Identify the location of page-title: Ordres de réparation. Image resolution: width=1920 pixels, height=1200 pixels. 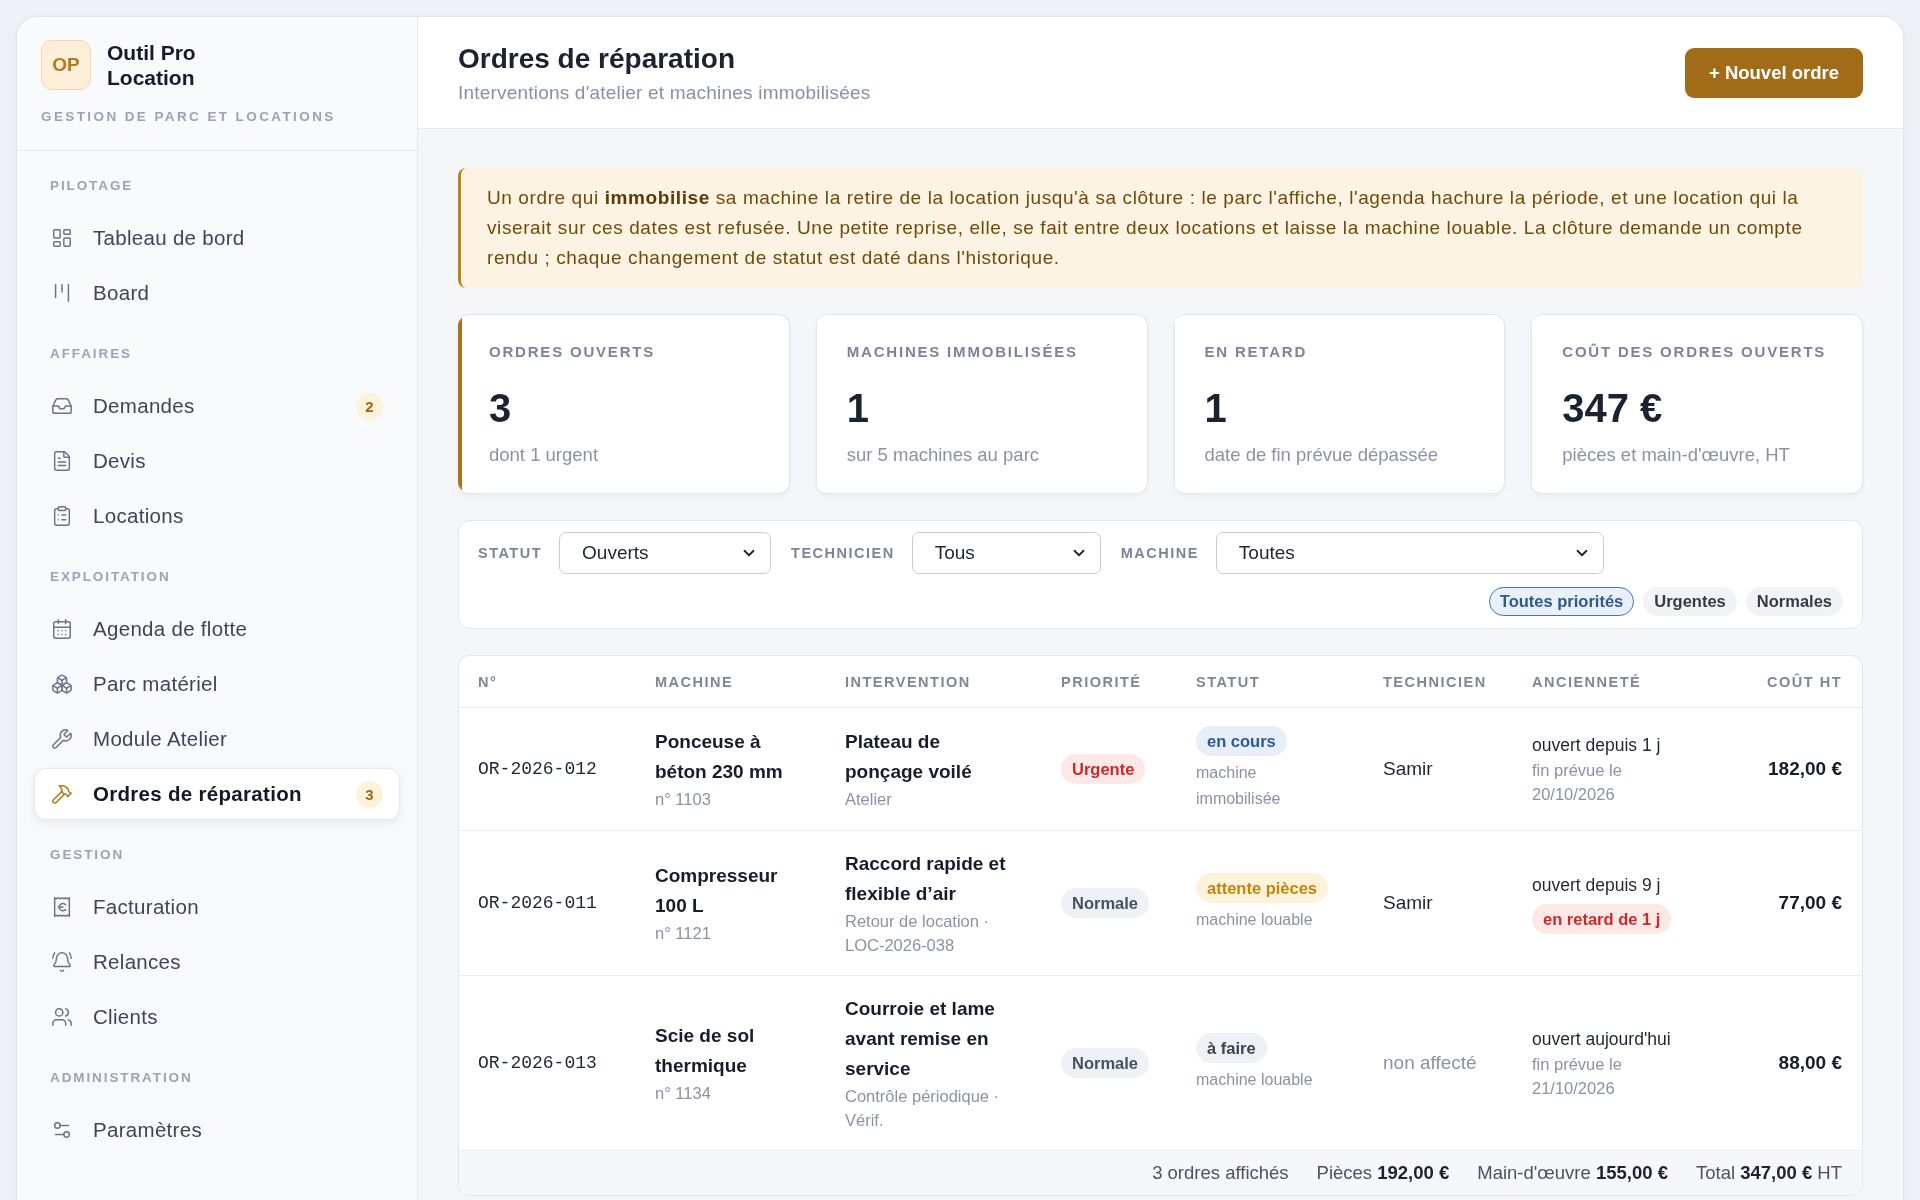
(596, 58).